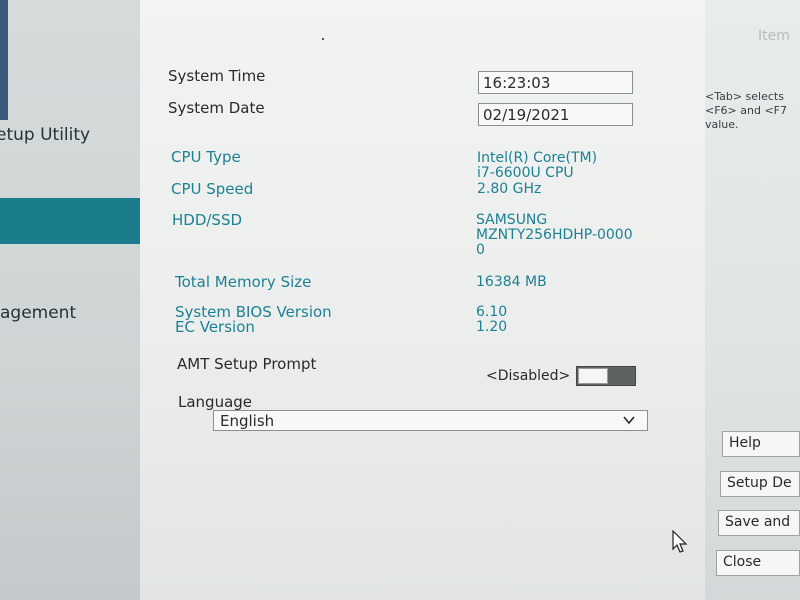  I want to click on save-and-exit-button: Save and, so click(759, 523).